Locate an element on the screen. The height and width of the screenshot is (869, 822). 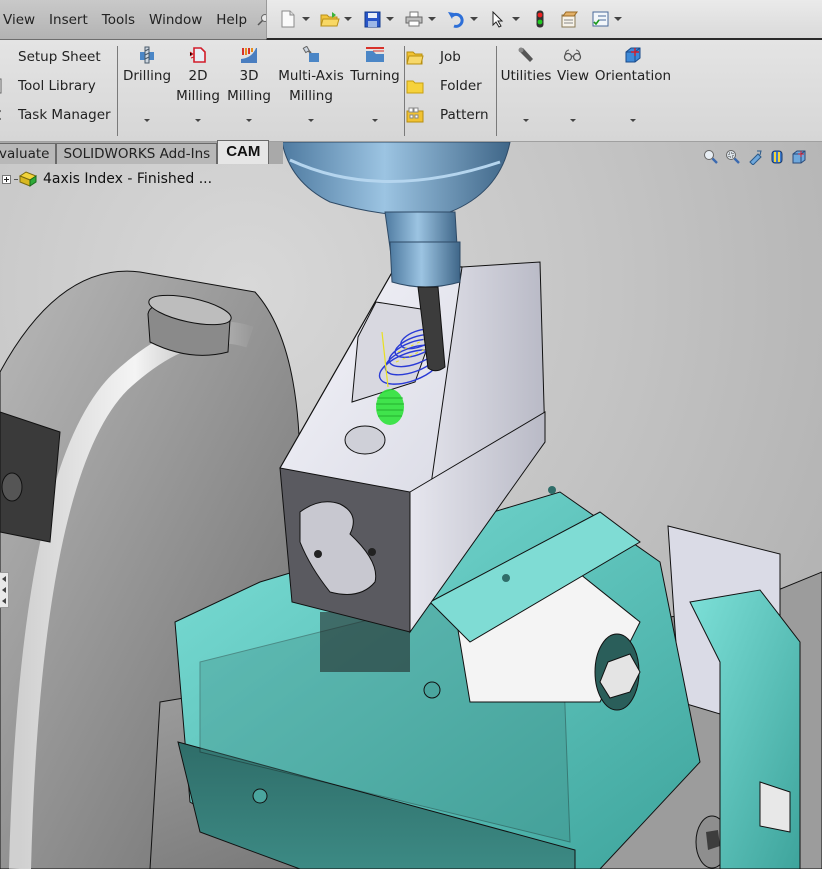
open-folder-icon is located at coordinates (330, 19).